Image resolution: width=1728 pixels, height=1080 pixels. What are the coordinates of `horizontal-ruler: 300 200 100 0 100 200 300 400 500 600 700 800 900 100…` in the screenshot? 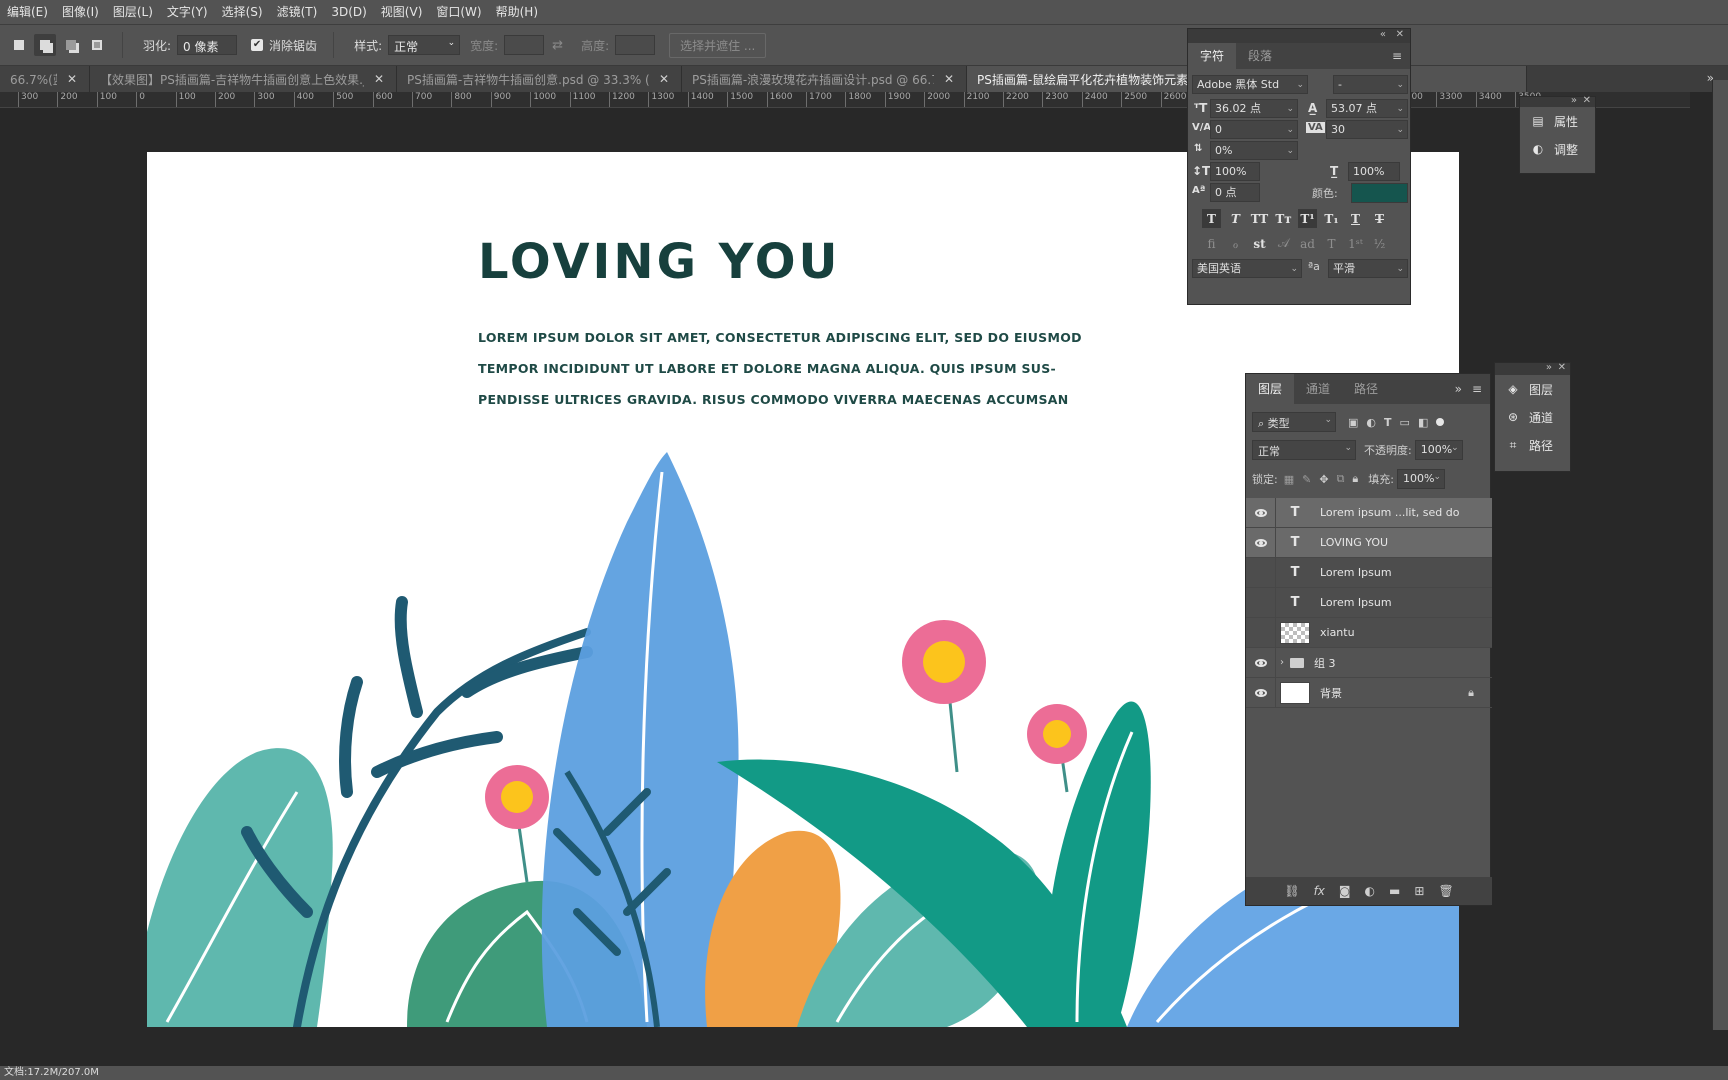 It's located at (845, 100).